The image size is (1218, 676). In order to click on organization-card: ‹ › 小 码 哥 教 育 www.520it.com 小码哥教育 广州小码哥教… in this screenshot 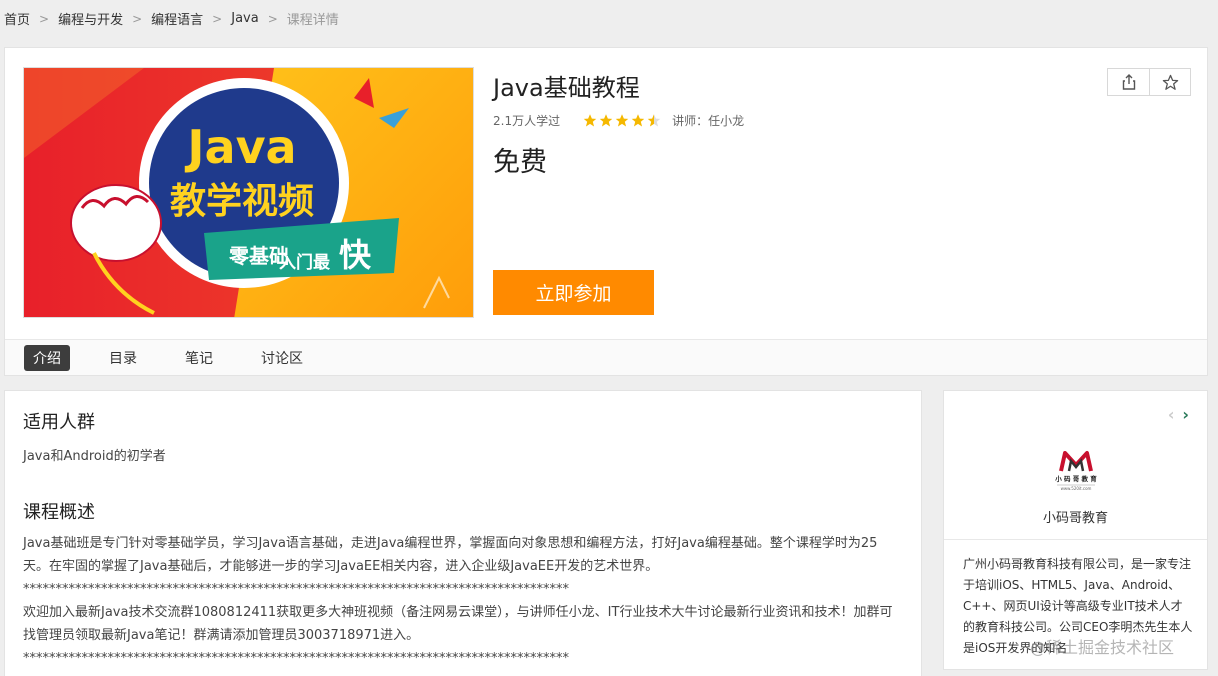, I will do `click(1075, 530)`.